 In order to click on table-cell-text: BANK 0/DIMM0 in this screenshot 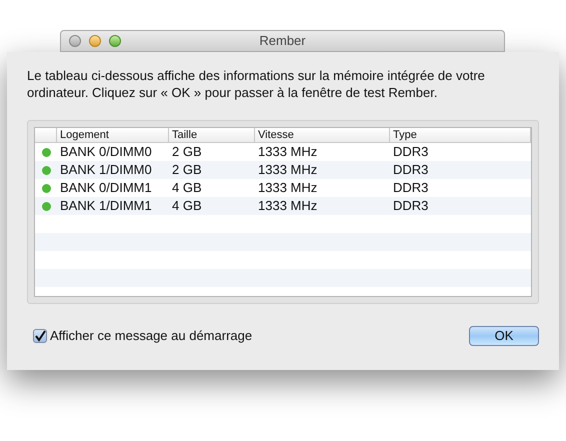, I will do `click(106, 152)`.